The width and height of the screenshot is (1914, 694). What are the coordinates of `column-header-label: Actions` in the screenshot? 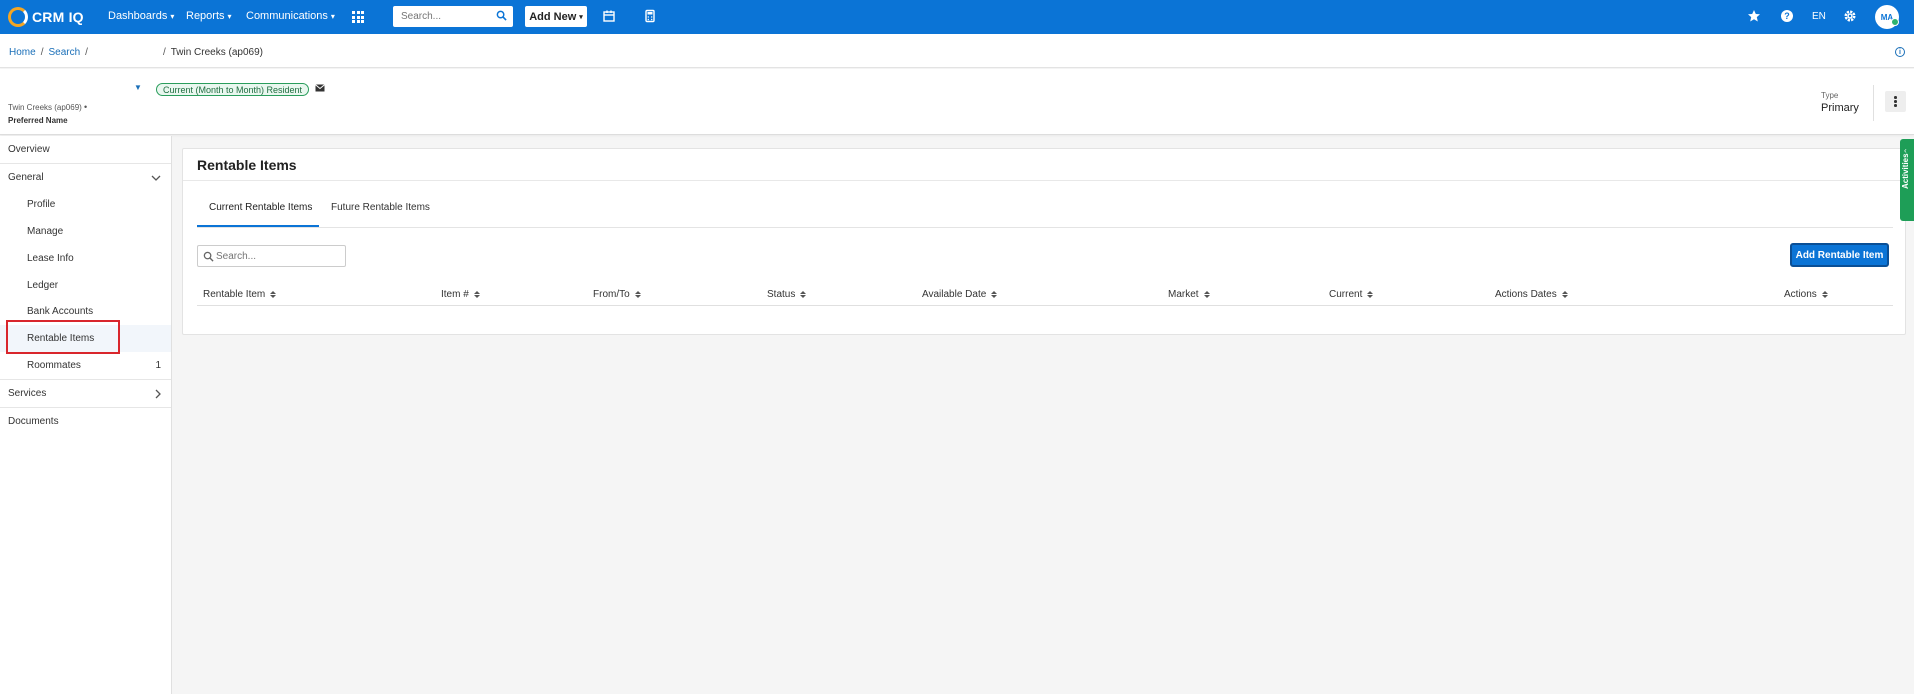 It's located at (1800, 294).